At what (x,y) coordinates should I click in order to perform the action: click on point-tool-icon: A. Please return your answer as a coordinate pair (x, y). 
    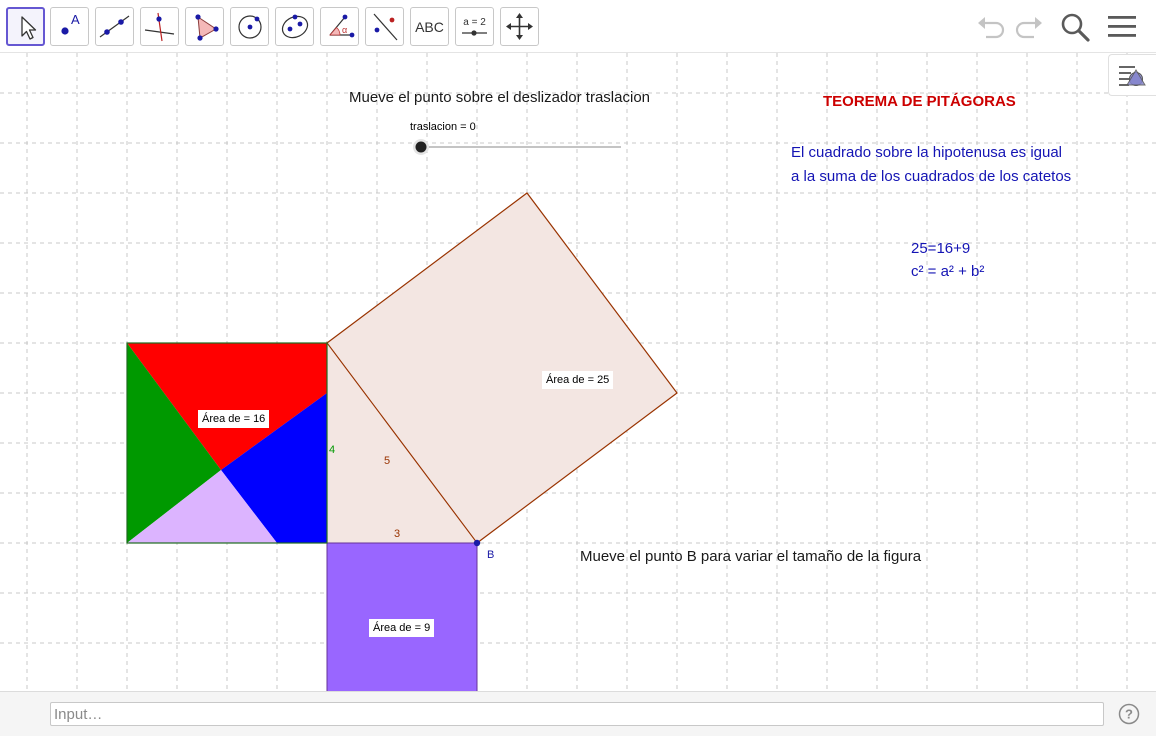
    Looking at the image, I should click on (70, 23).